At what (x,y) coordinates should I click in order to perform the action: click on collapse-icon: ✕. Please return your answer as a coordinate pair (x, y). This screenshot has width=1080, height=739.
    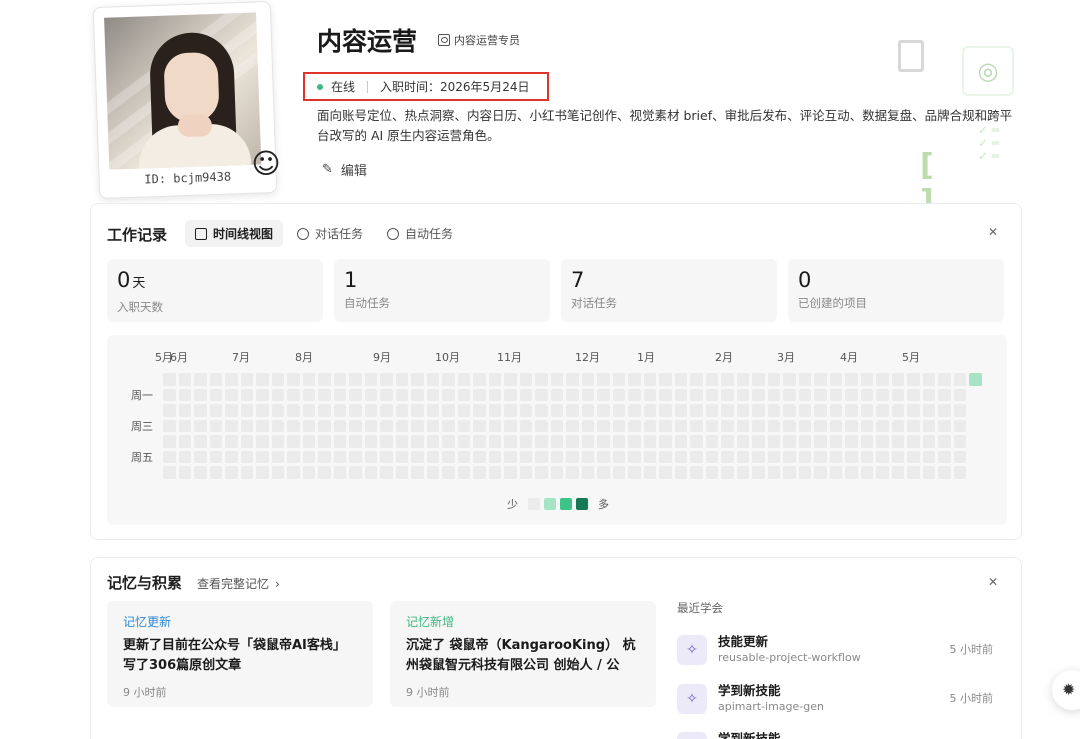
    Looking at the image, I should click on (993, 582).